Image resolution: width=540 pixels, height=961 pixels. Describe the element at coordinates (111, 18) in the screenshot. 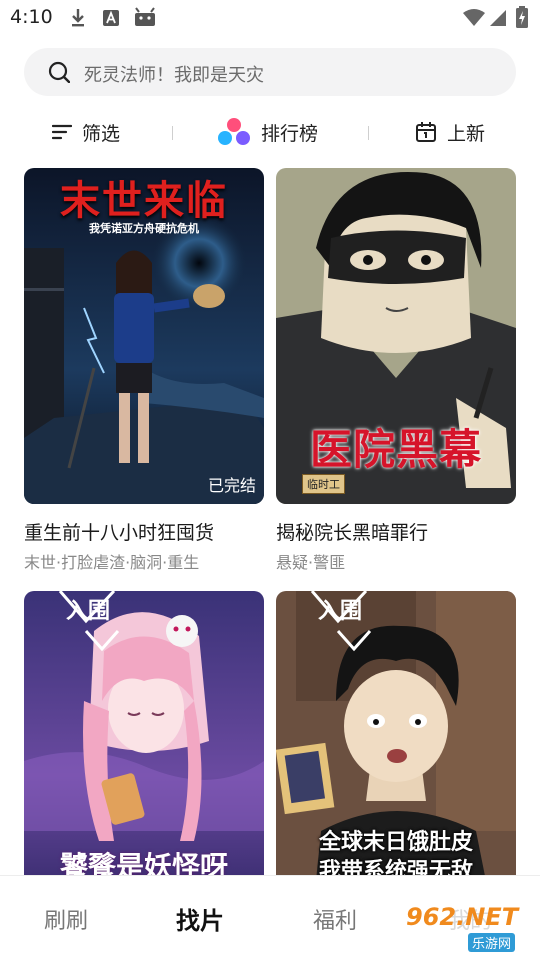

I see `a-notification-icon` at that location.